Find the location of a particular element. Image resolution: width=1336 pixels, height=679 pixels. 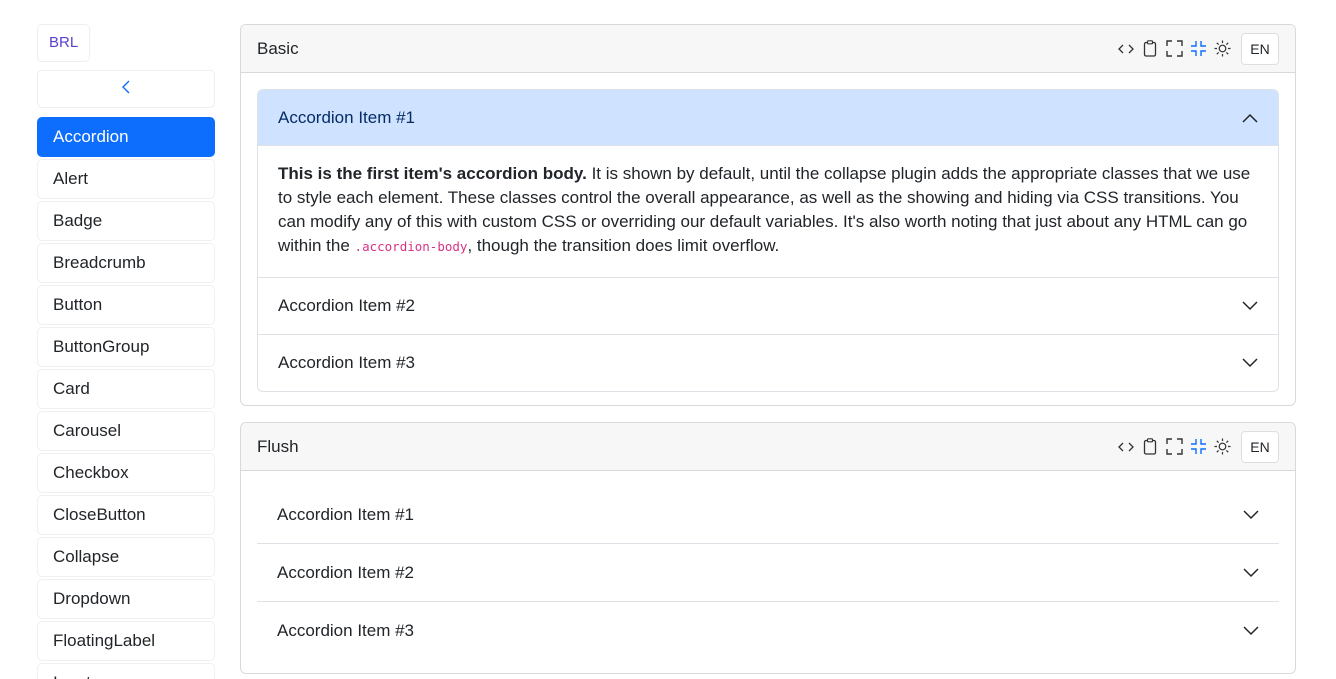

sidebar-item-dropdown: Dropdown is located at coordinates (126, 599).